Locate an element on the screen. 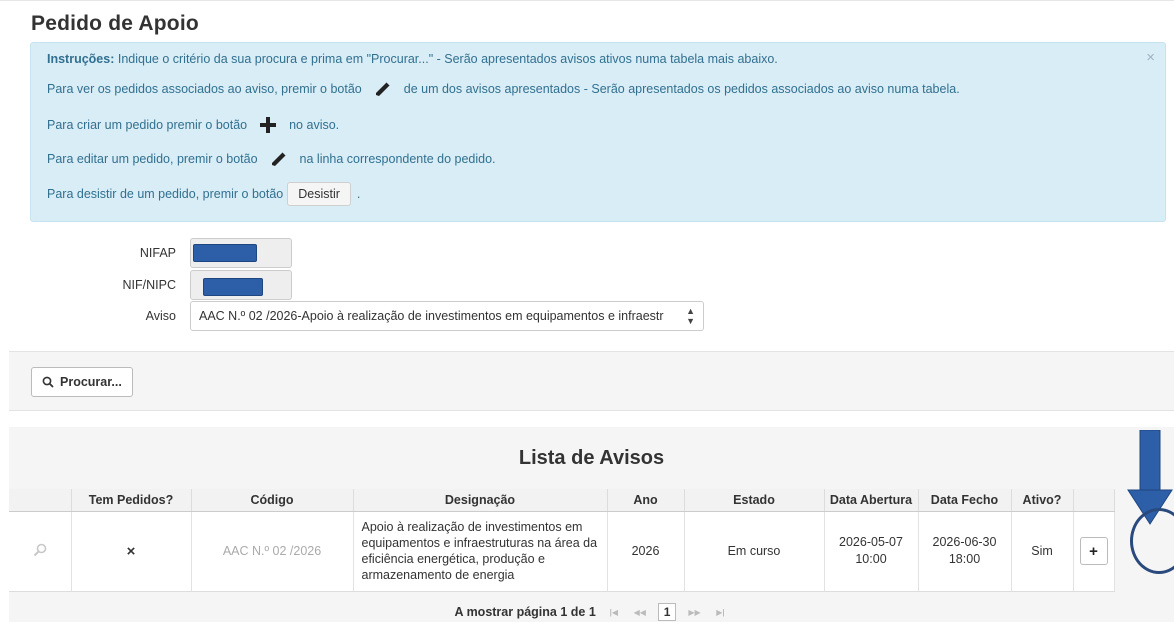  view-icon is located at coordinates (40, 550).